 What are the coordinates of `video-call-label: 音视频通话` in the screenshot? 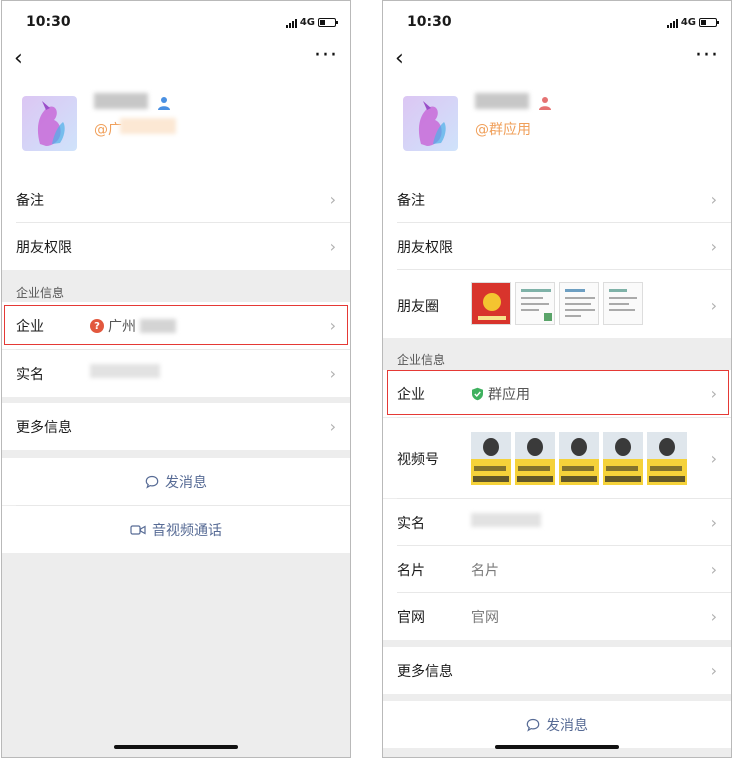 It's located at (187, 530).